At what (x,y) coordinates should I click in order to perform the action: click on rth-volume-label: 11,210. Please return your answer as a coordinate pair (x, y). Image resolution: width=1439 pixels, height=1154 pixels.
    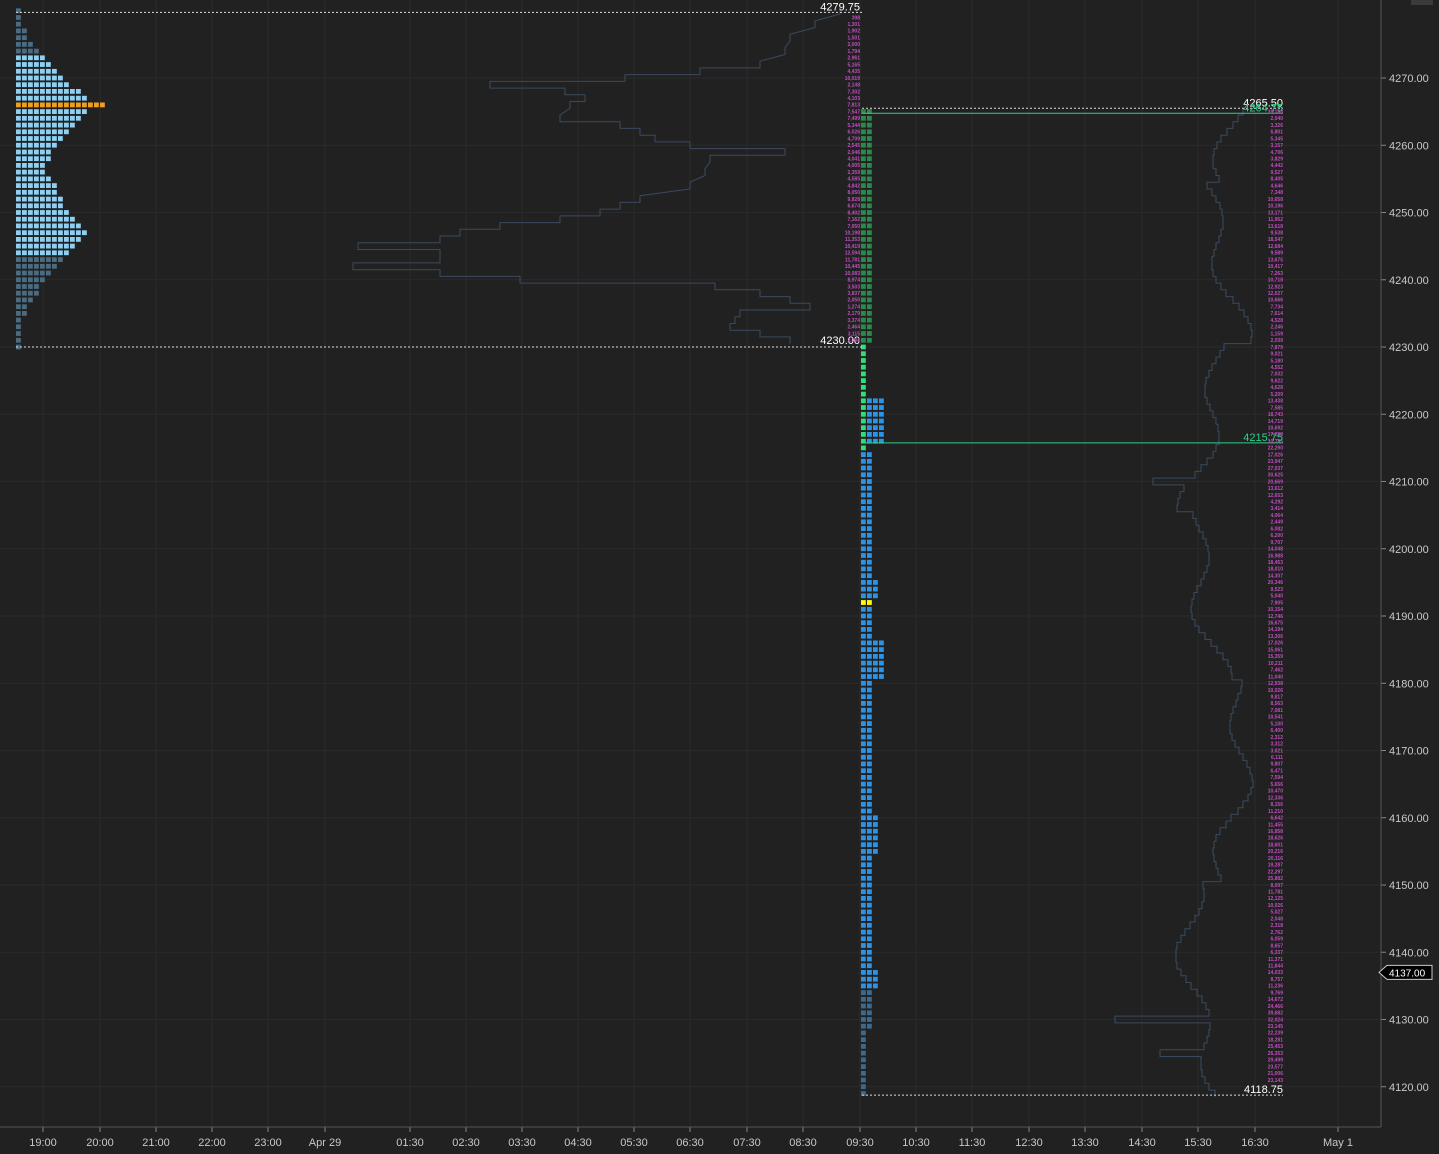
    Looking at the image, I should click on (1275, 812).